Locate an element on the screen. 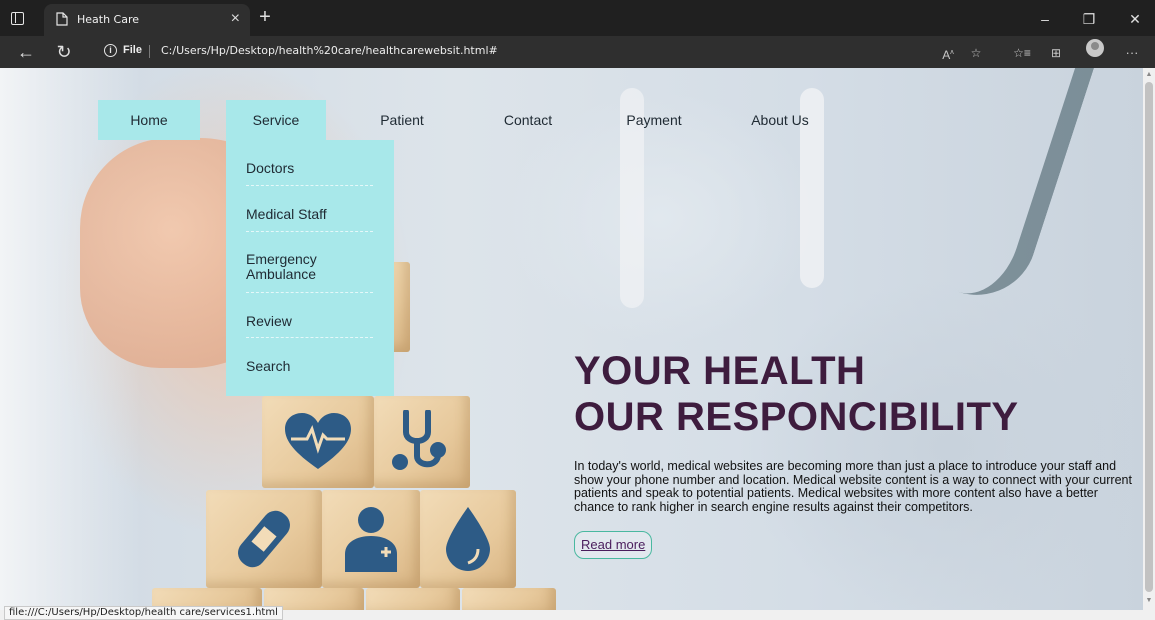  browser-tab: Heath Care × is located at coordinates (147, 20).